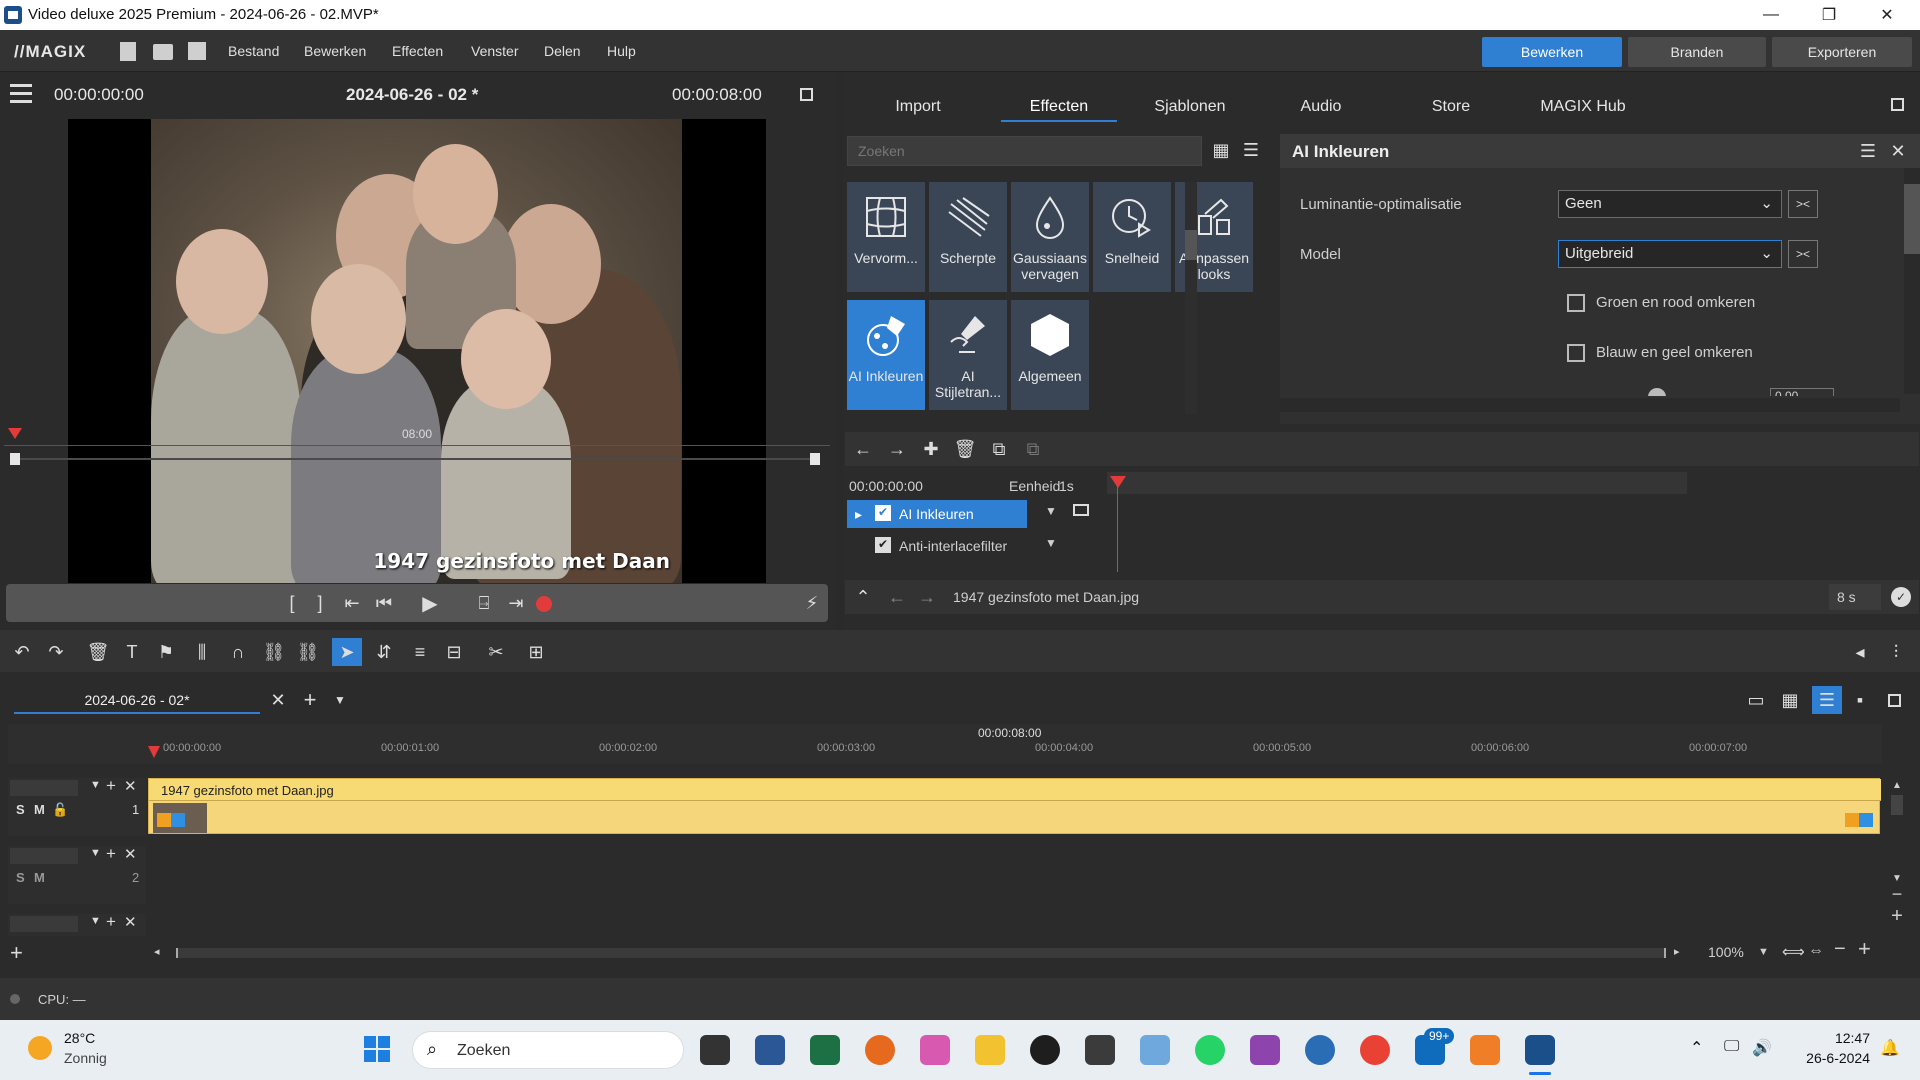 The height and width of the screenshot is (1080, 1920). I want to click on view-timeline-icon: ☰, so click(1827, 700).